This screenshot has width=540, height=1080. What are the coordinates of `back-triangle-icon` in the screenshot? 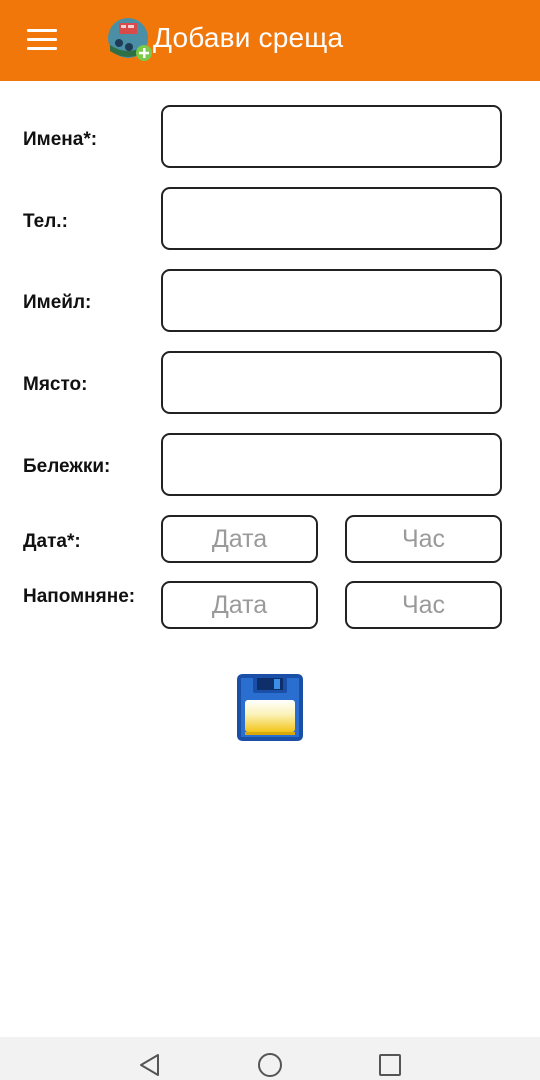 It's located at (150, 1065).